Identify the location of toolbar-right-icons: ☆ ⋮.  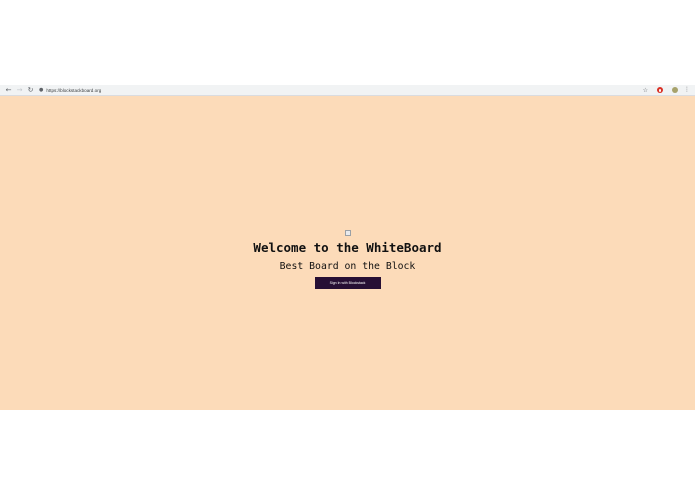
(666, 90).